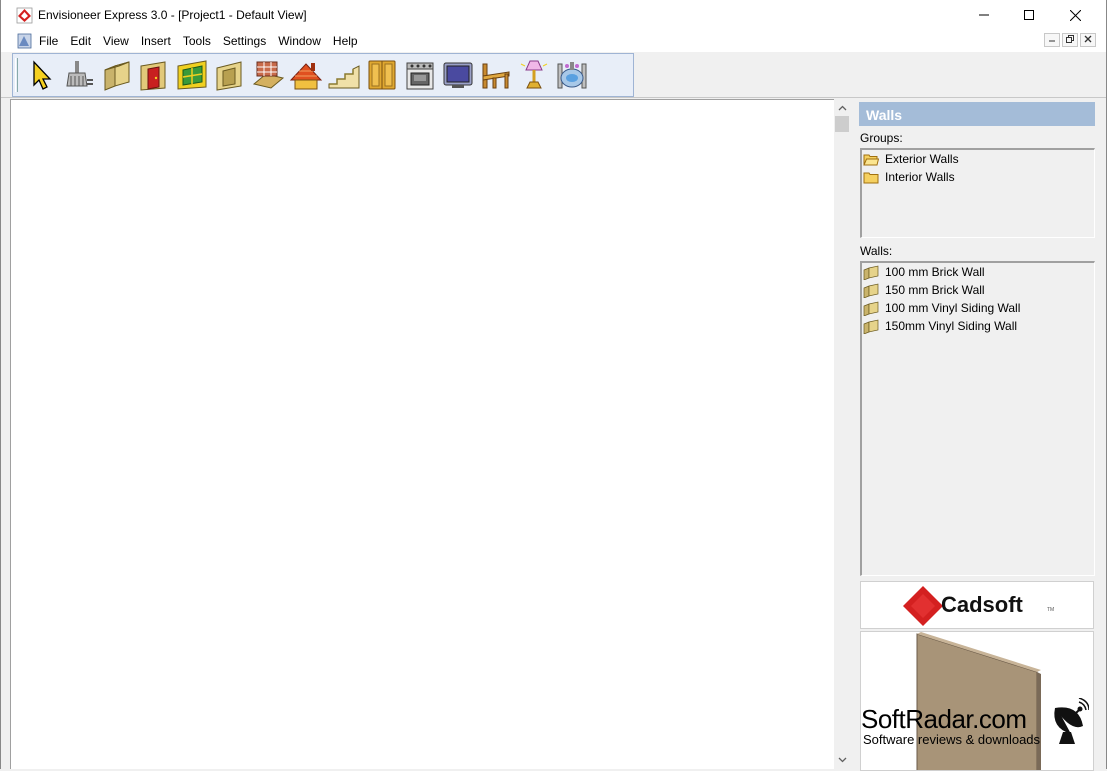 Image resolution: width=1107 pixels, height=771 pixels. What do you see at coordinates (197, 41) in the screenshot?
I see `menu-tools: Tools` at bounding box center [197, 41].